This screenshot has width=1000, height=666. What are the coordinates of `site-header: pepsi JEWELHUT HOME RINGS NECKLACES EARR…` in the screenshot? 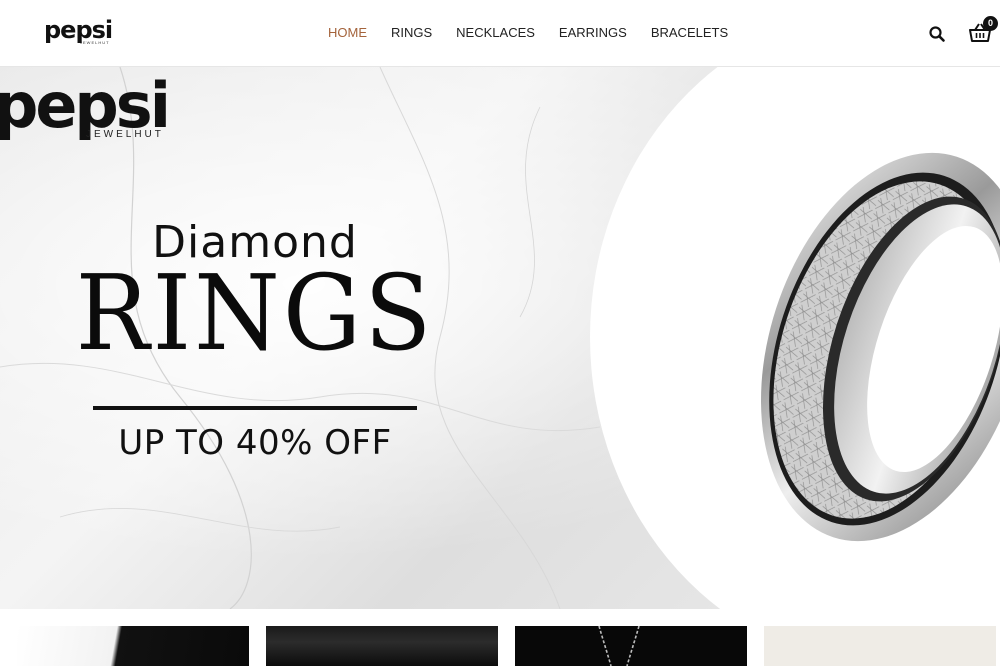 It's located at (500, 33).